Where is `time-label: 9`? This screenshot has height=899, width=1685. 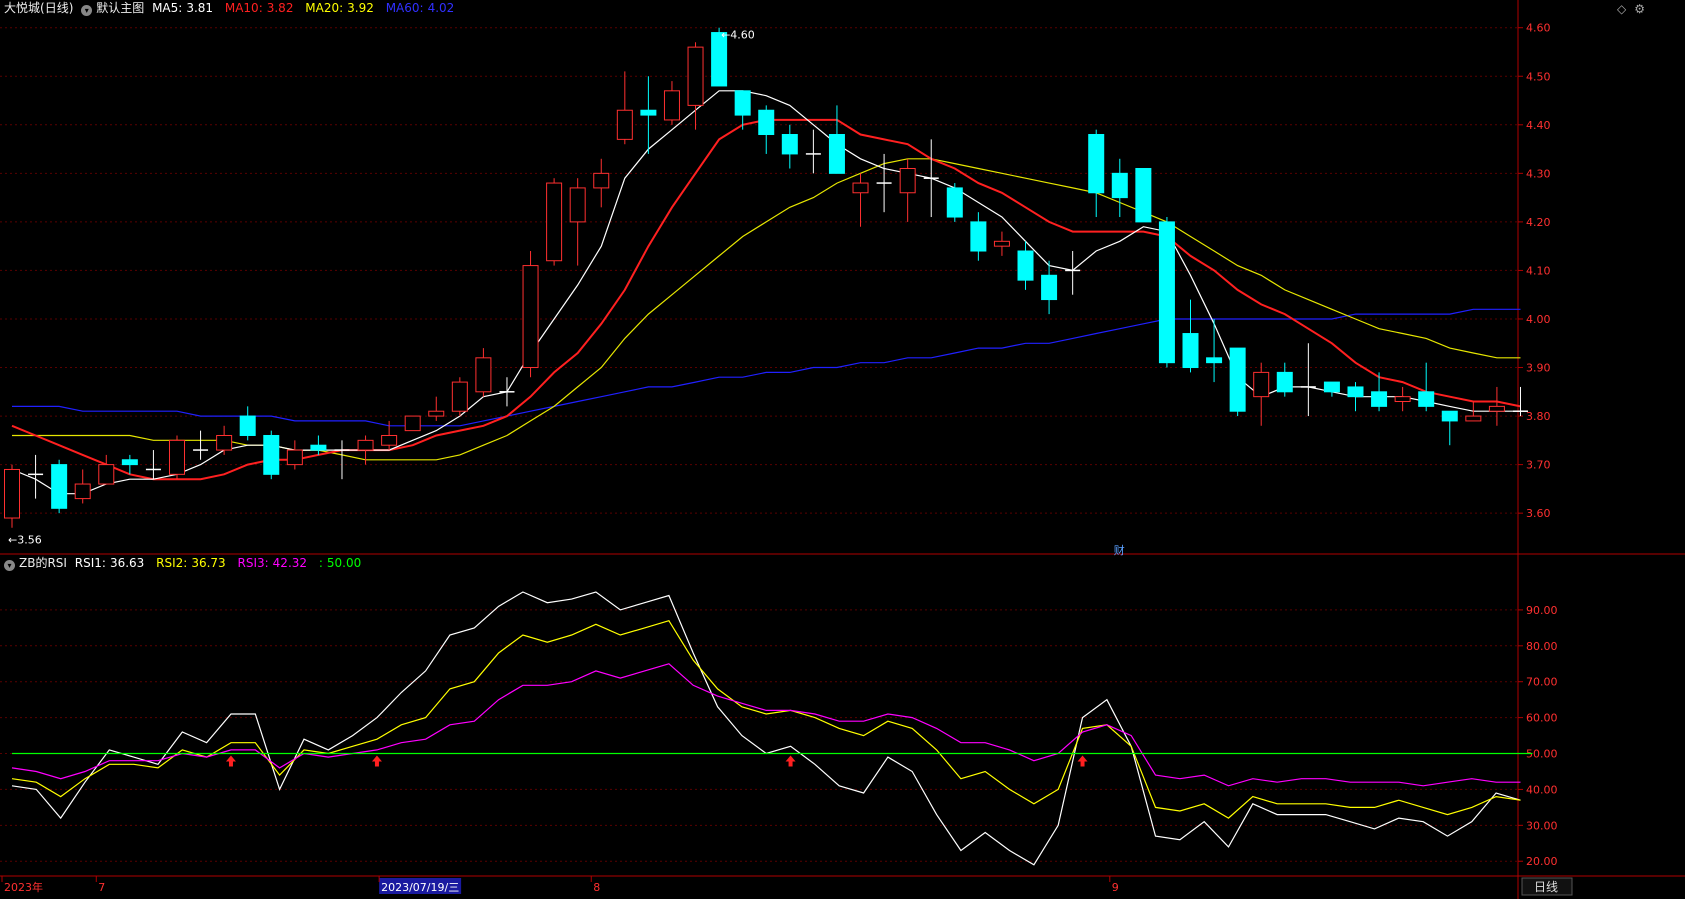 time-label: 9 is located at coordinates (1115, 887).